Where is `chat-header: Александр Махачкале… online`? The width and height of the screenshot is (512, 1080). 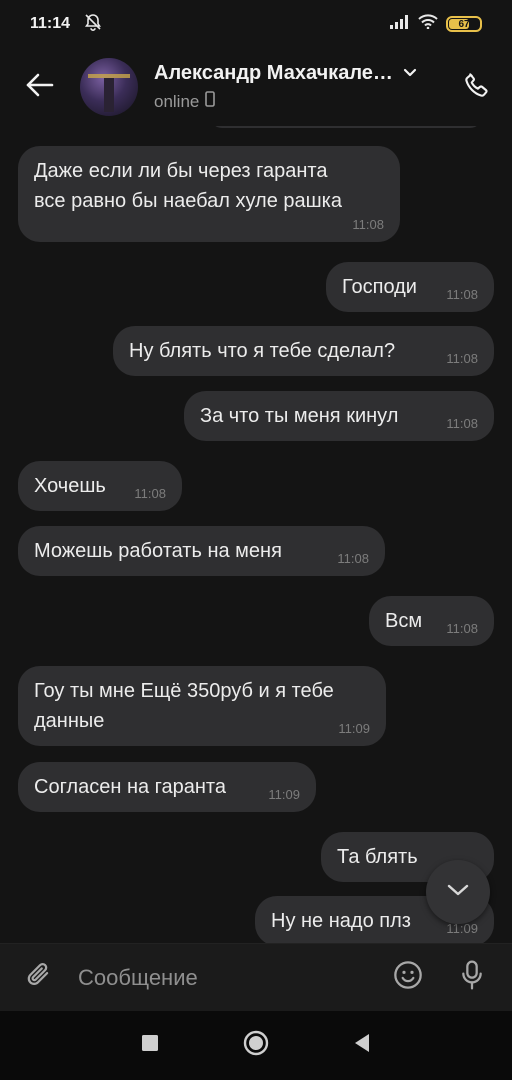 chat-header: Александр Махачкале… online is located at coordinates (256, 87).